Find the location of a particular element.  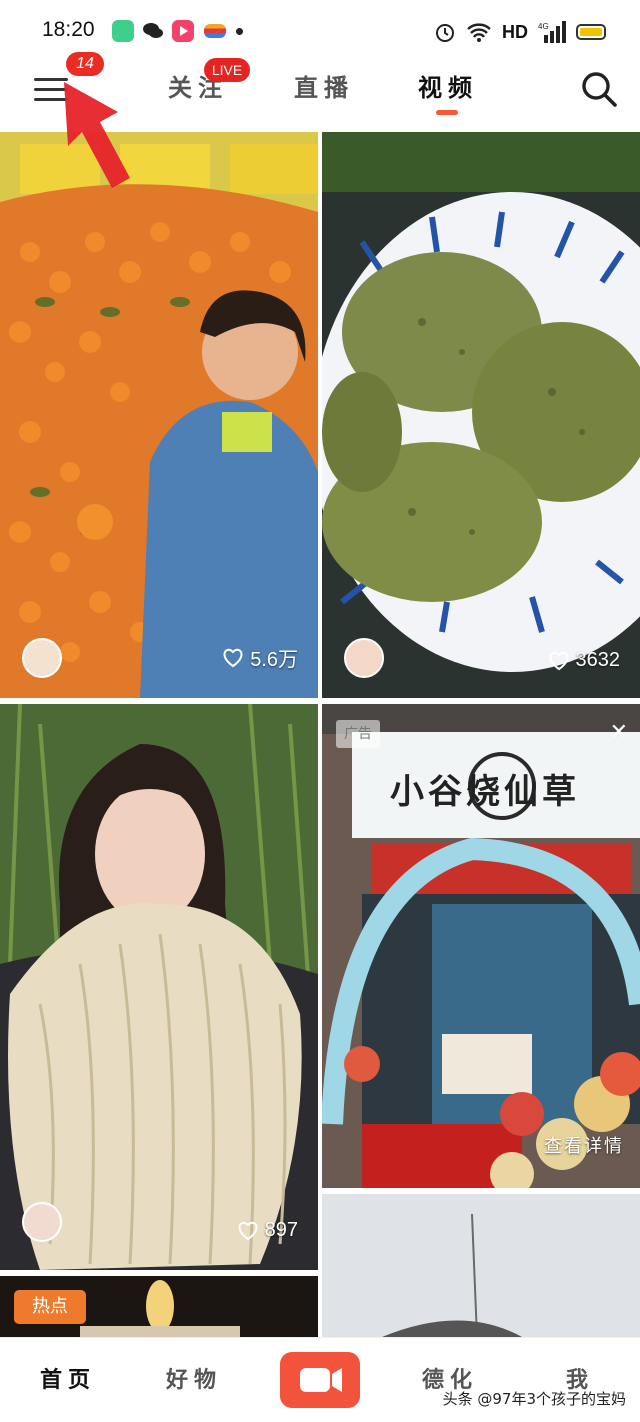

like-count: 5.6万 is located at coordinates (260, 657).